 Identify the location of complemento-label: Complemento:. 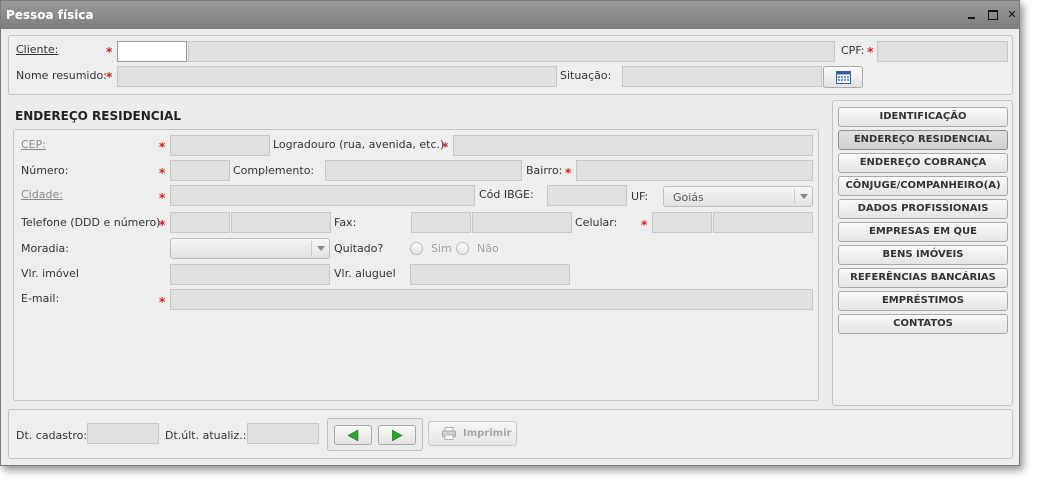
(274, 170).